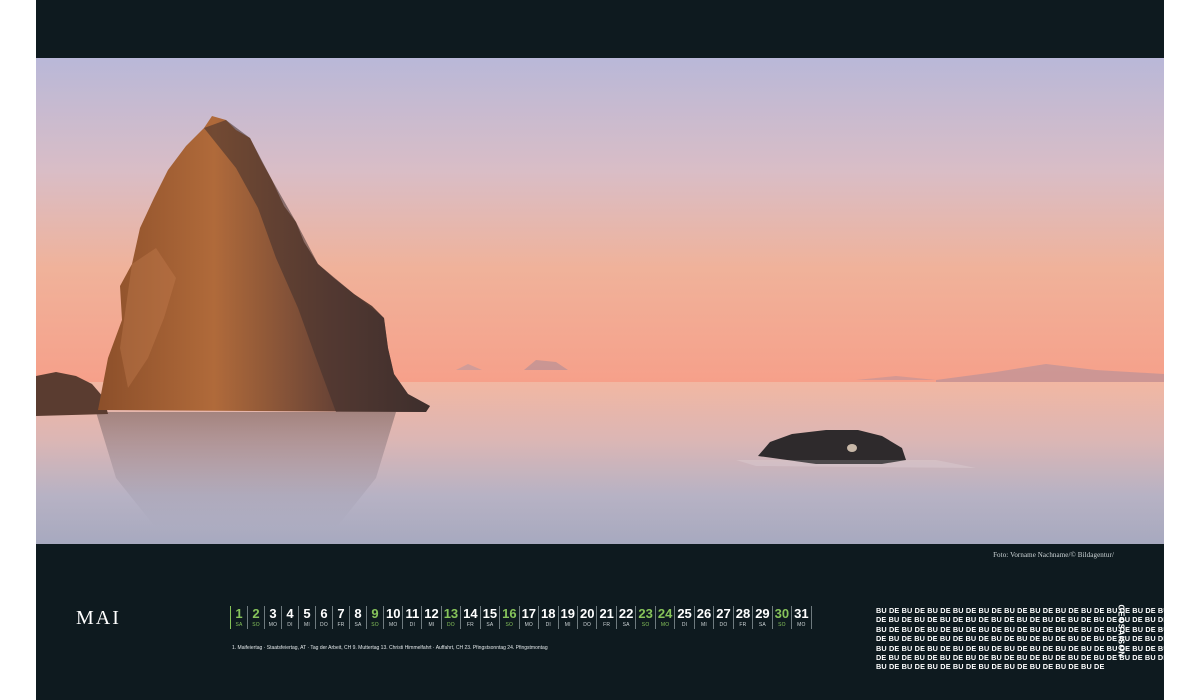 The height and width of the screenshot is (700, 1200). What do you see at coordinates (626, 613) in the screenshot?
I see `day-number: 22` at bounding box center [626, 613].